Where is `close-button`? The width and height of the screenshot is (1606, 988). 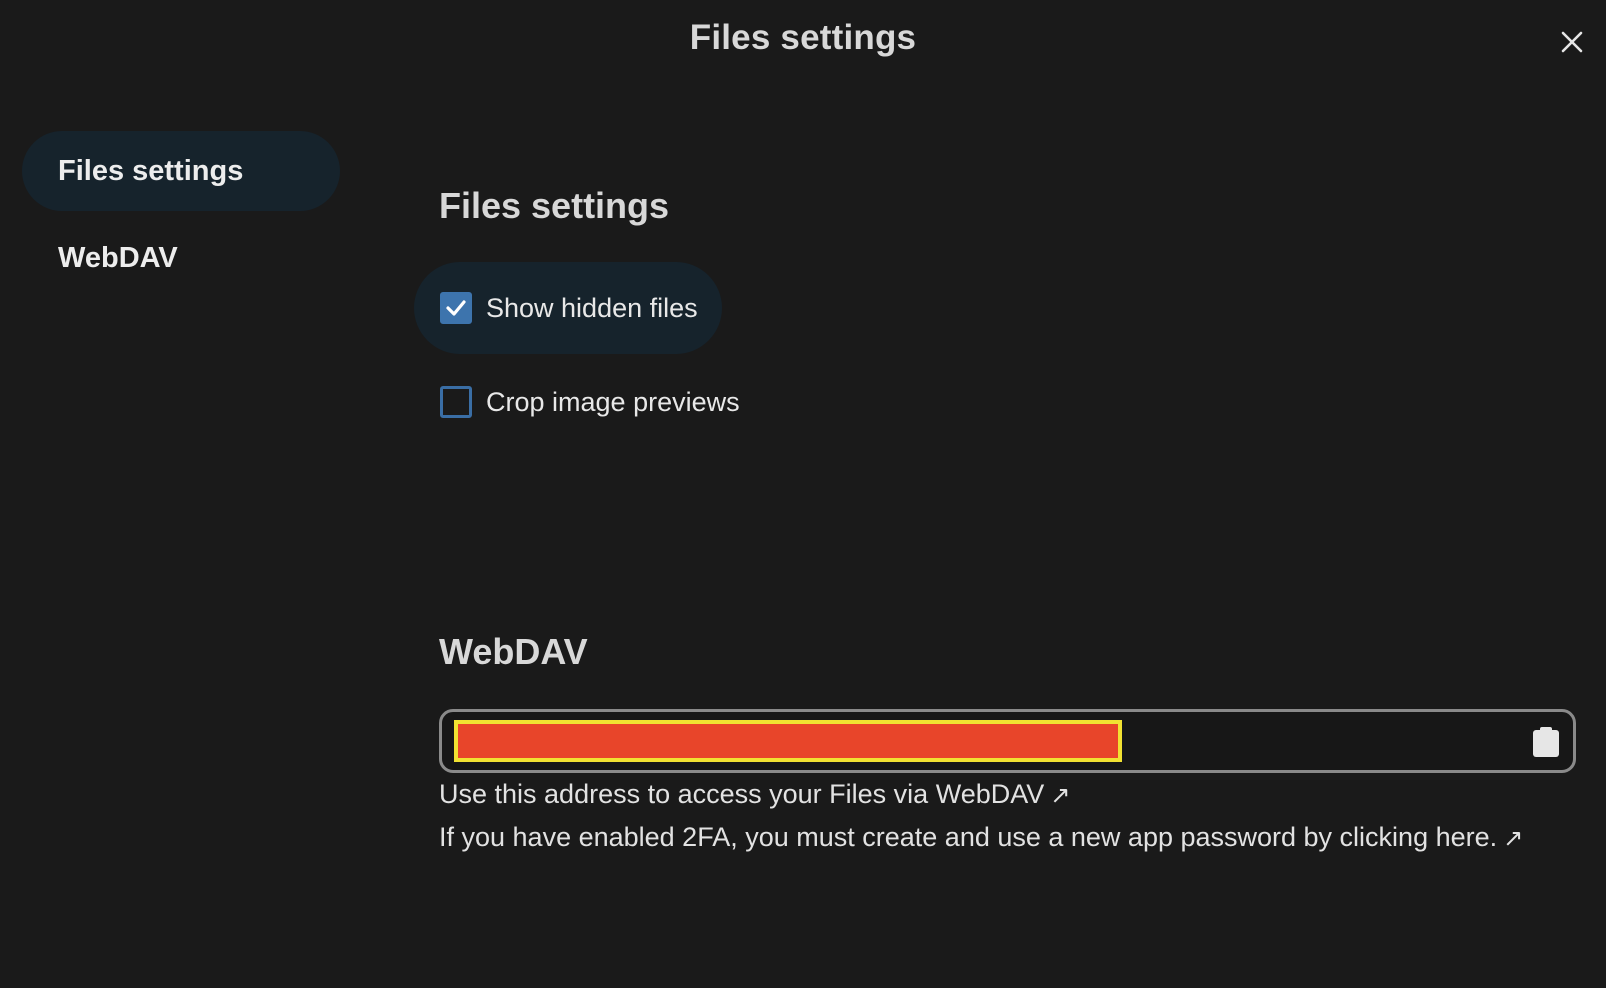 close-button is located at coordinates (1572, 42).